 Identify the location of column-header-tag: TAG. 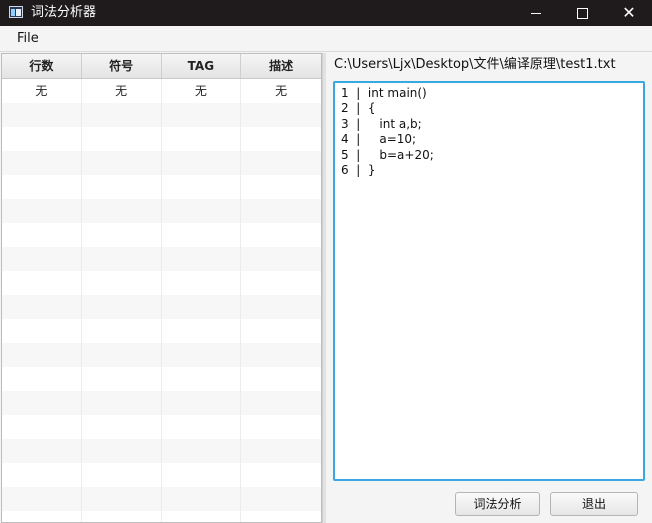
(202, 66).